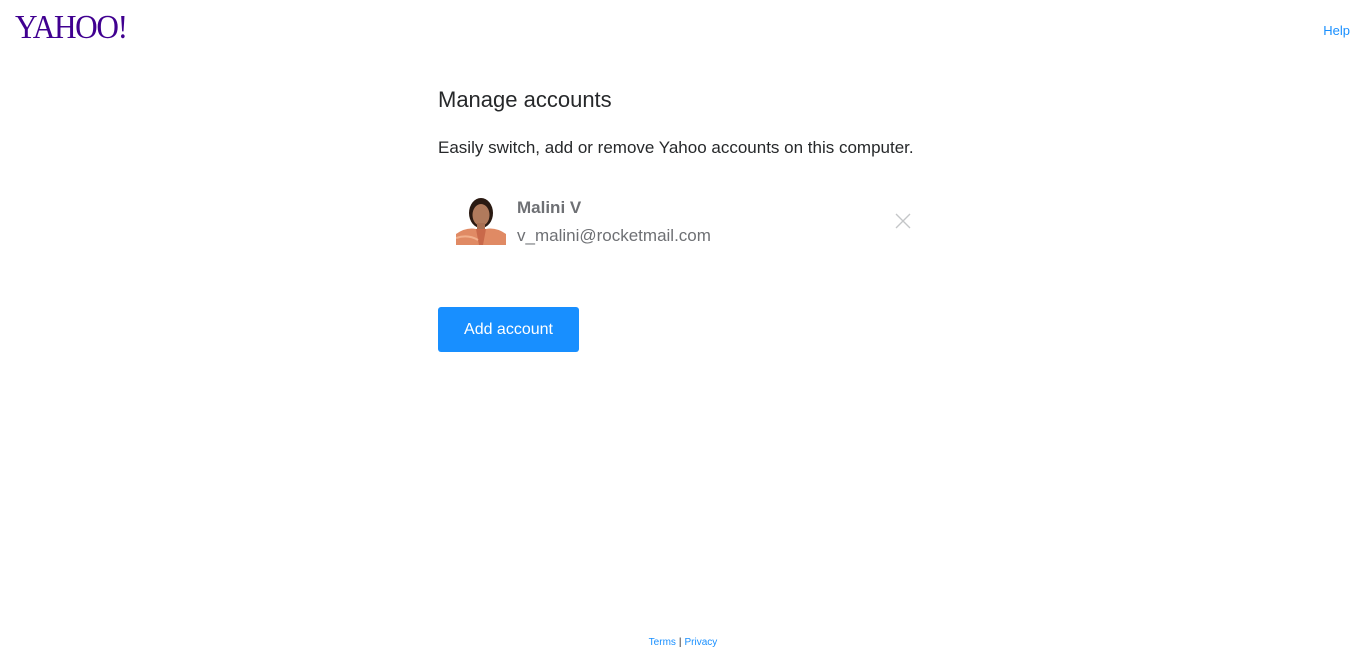 The image size is (1366, 657). What do you see at coordinates (662, 642) in the screenshot?
I see `terms-link: Terms` at bounding box center [662, 642].